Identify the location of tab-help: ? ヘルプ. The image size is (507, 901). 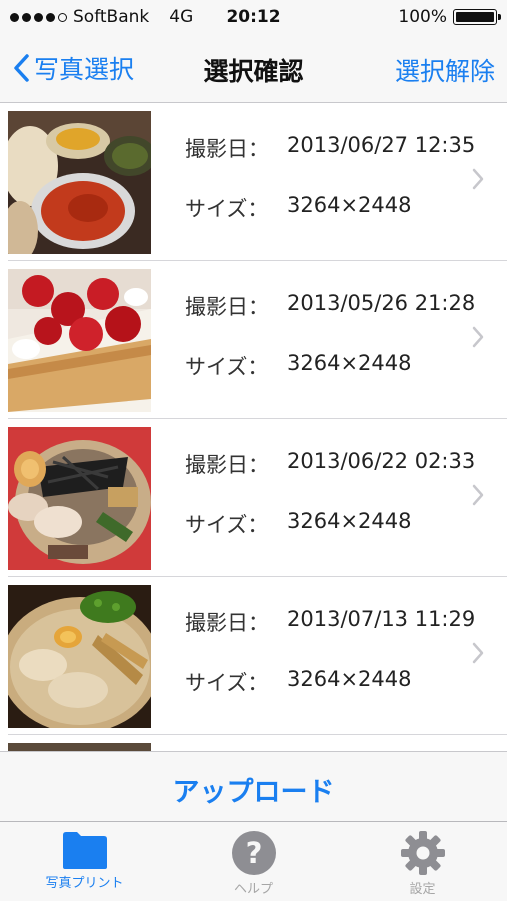
(253, 863).